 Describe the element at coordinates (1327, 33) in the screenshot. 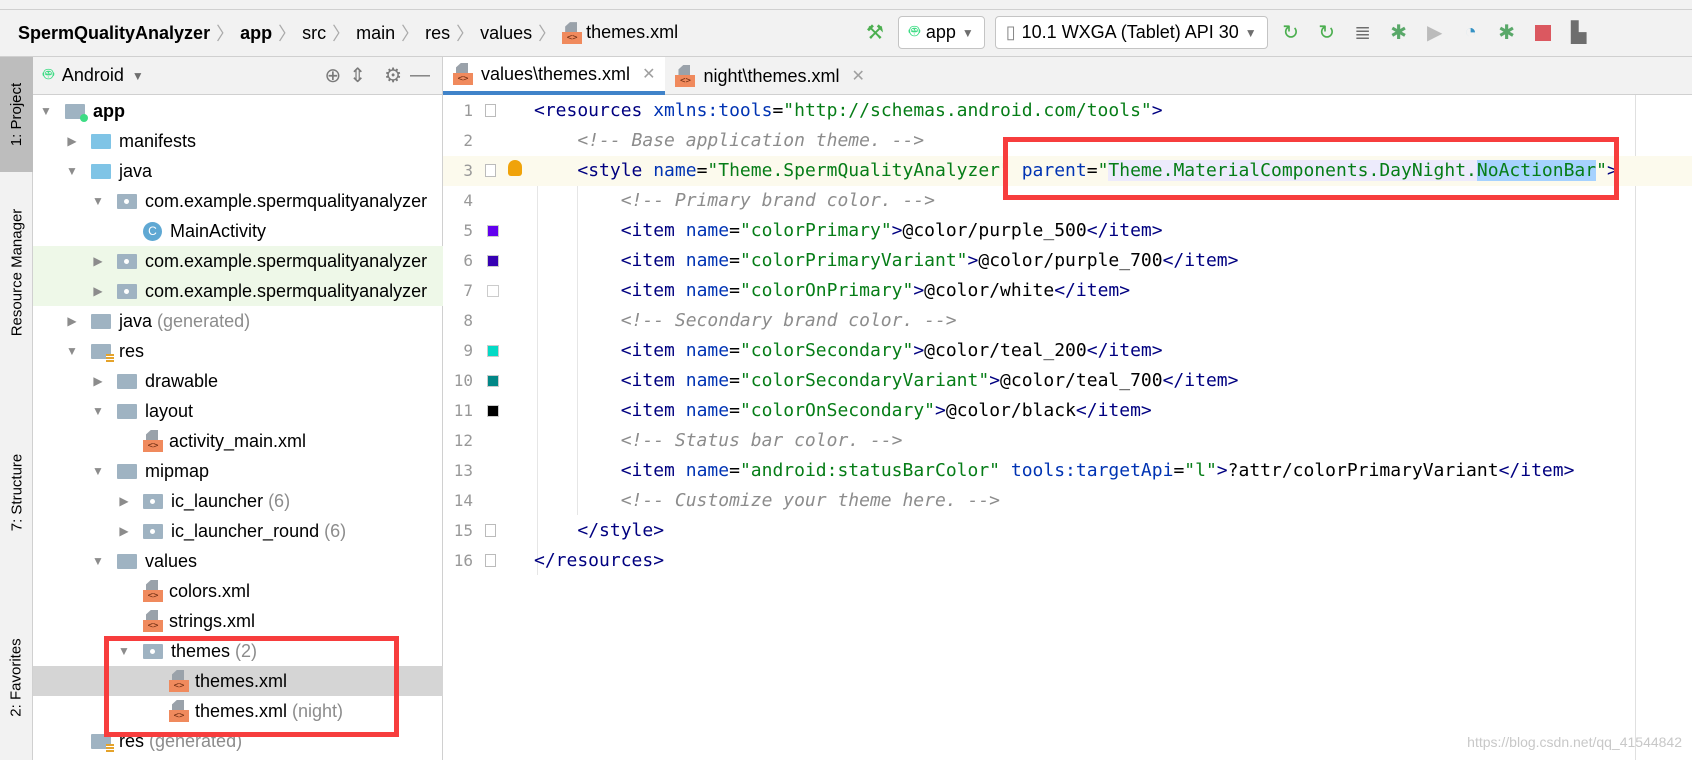

I see `apply-code-changes-icon: ↻` at that location.